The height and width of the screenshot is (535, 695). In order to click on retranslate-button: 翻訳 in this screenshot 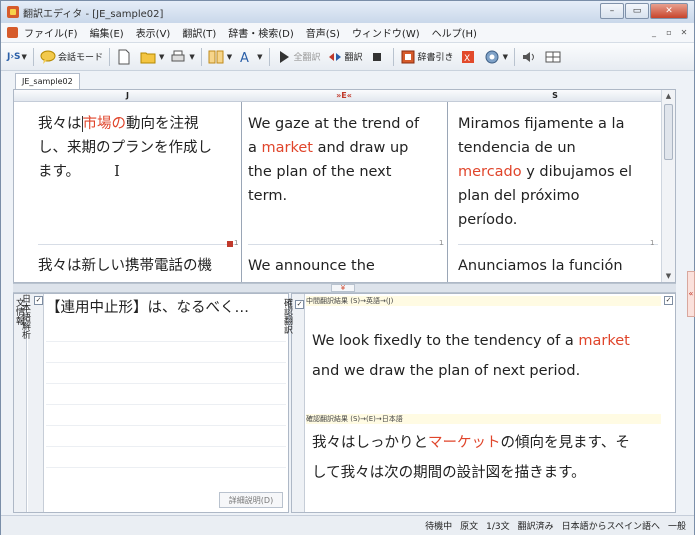, I will do `click(345, 57)`.